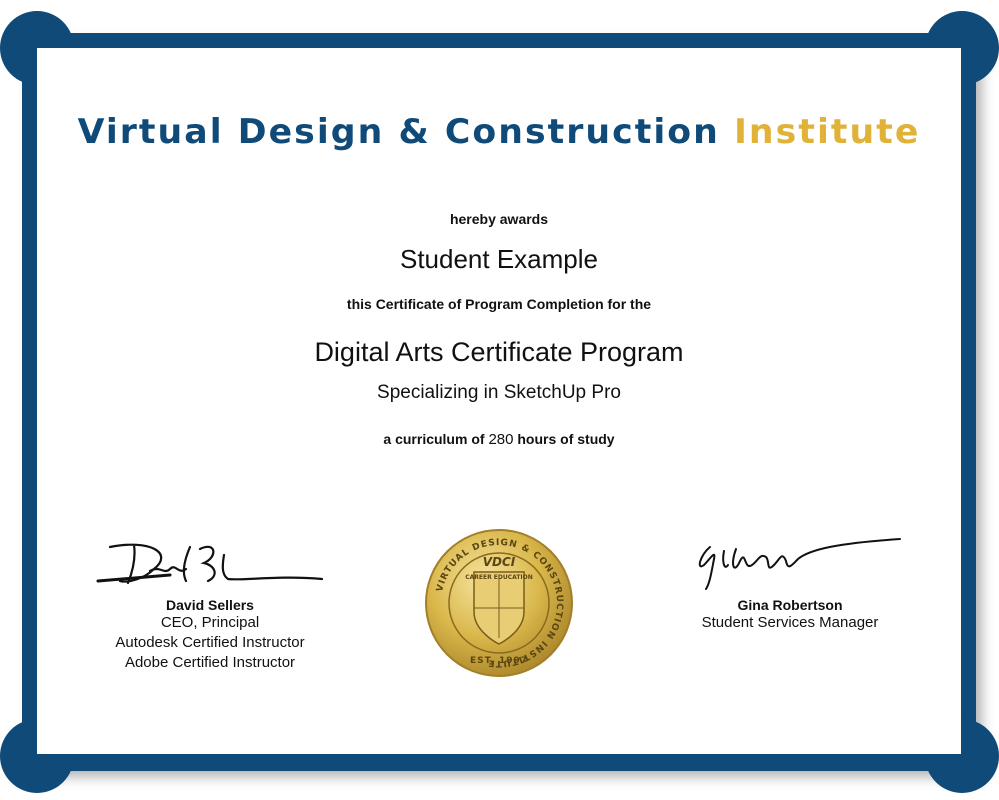 This screenshot has width=999, height=800. I want to click on recipient-name: Student Example, so click(498, 259).